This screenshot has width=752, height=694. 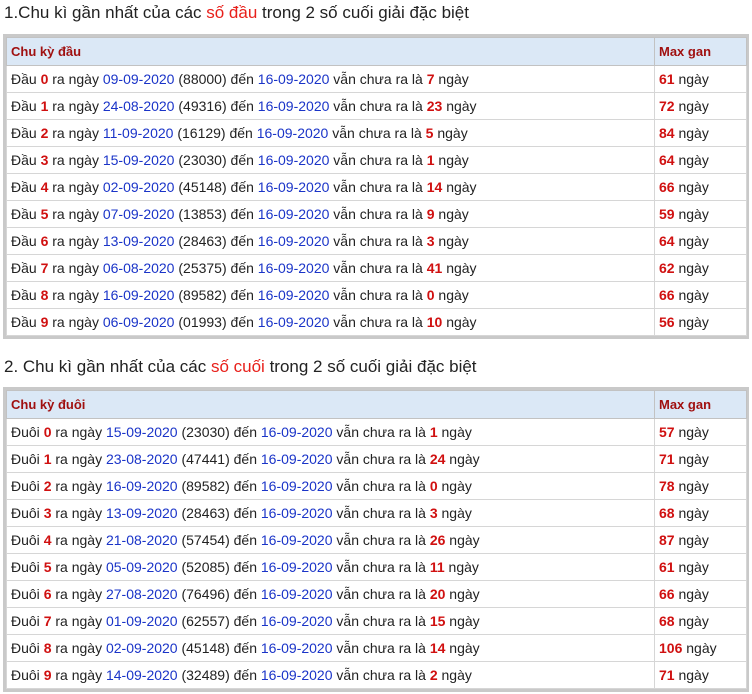 I want to click on days-count: 10, so click(x=434, y=322).